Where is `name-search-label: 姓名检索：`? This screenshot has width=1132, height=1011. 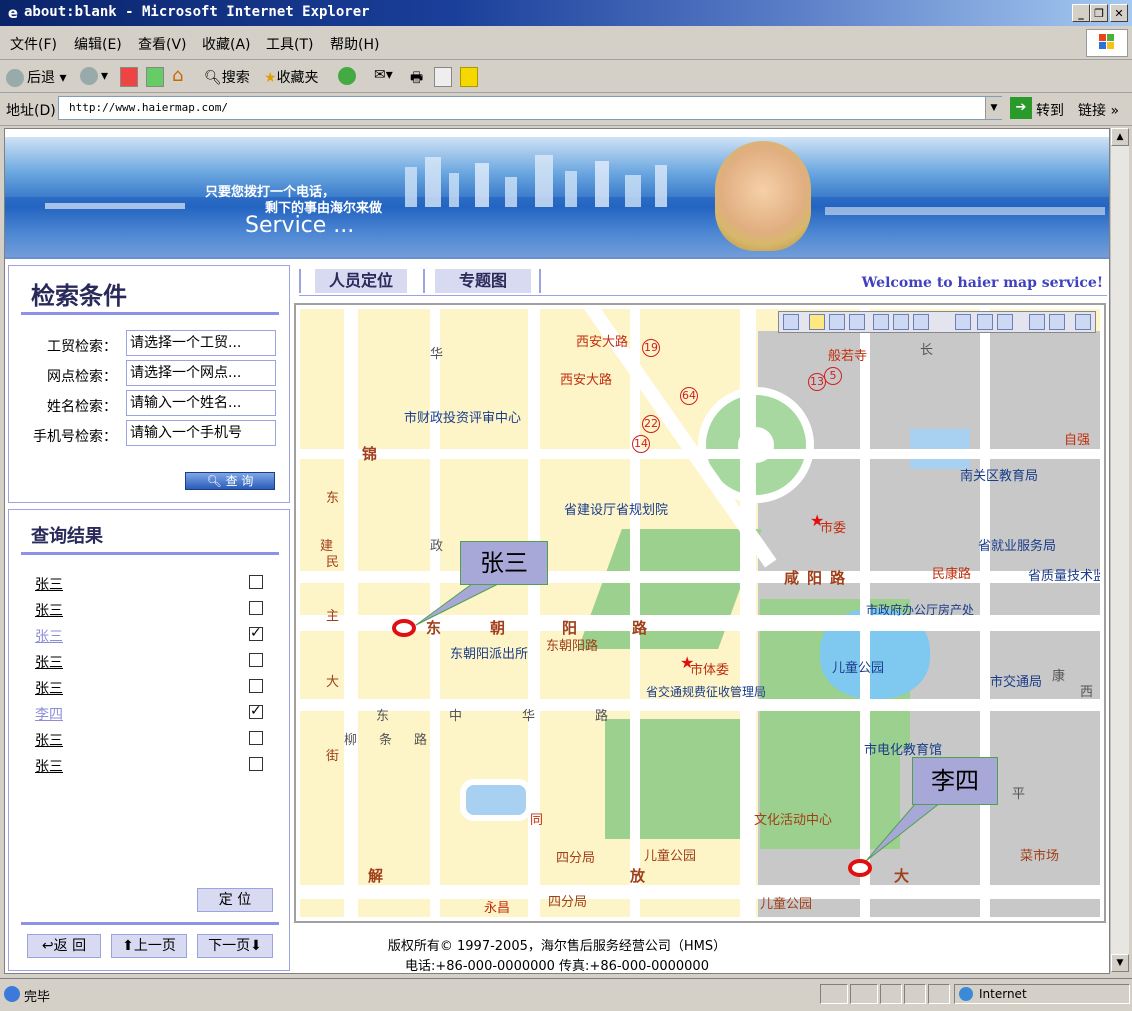
name-search-label: 姓名检索： is located at coordinates (82, 407).